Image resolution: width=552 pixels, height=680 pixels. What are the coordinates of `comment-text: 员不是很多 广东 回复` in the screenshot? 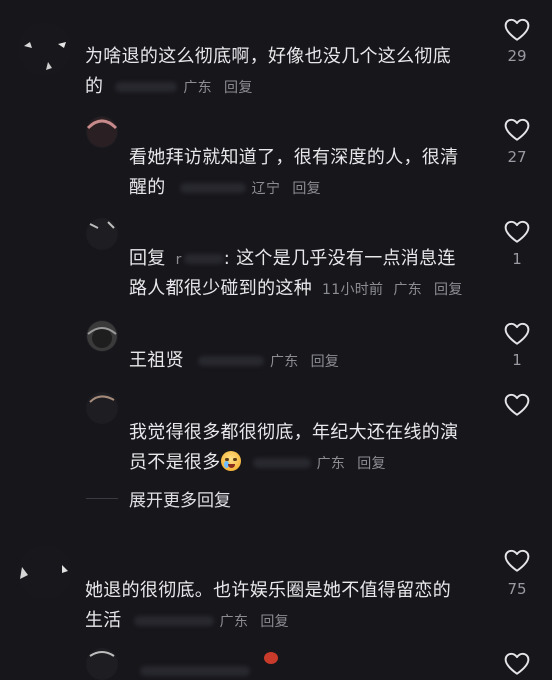 It's located at (257, 463).